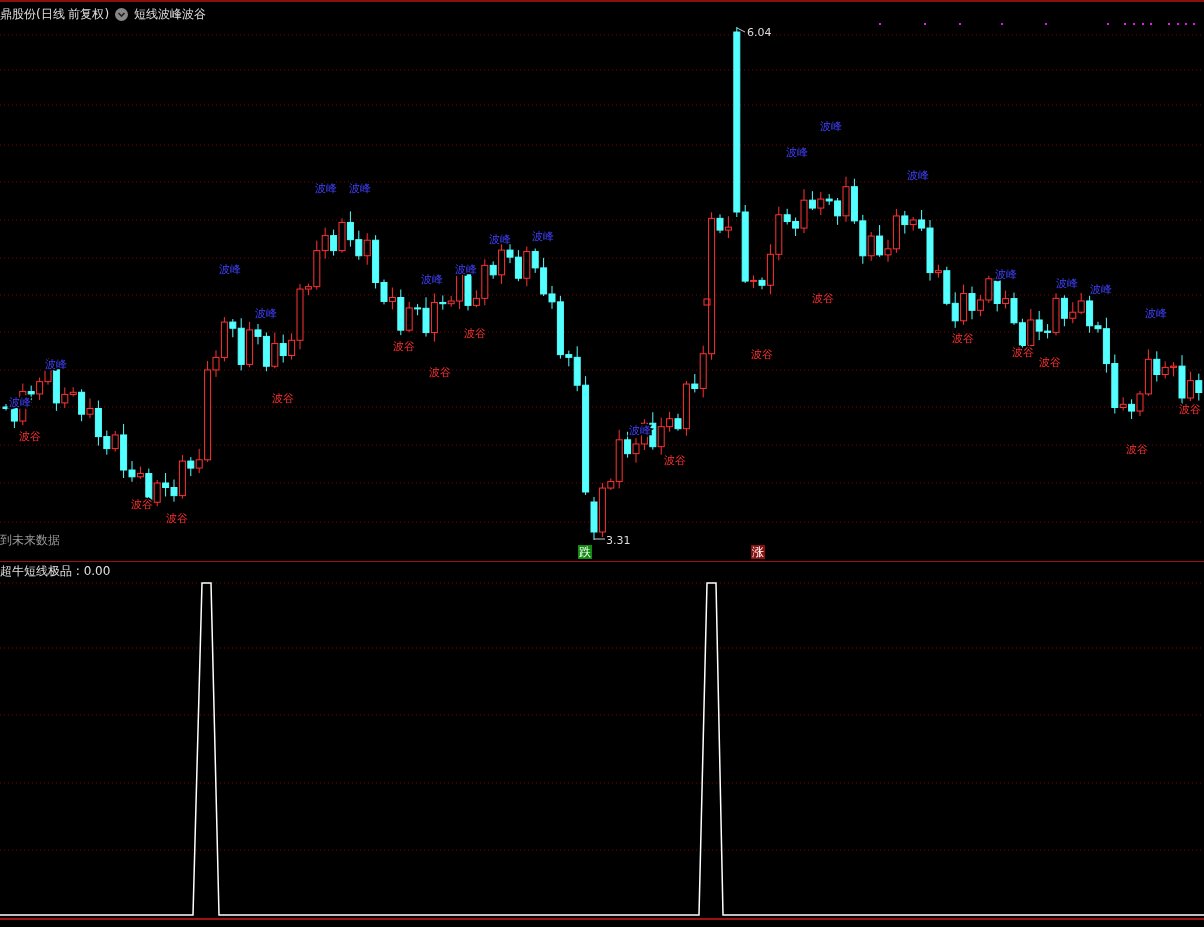  Describe the element at coordinates (122, 14) in the screenshot. I see `chevron-down-icon` at that location.